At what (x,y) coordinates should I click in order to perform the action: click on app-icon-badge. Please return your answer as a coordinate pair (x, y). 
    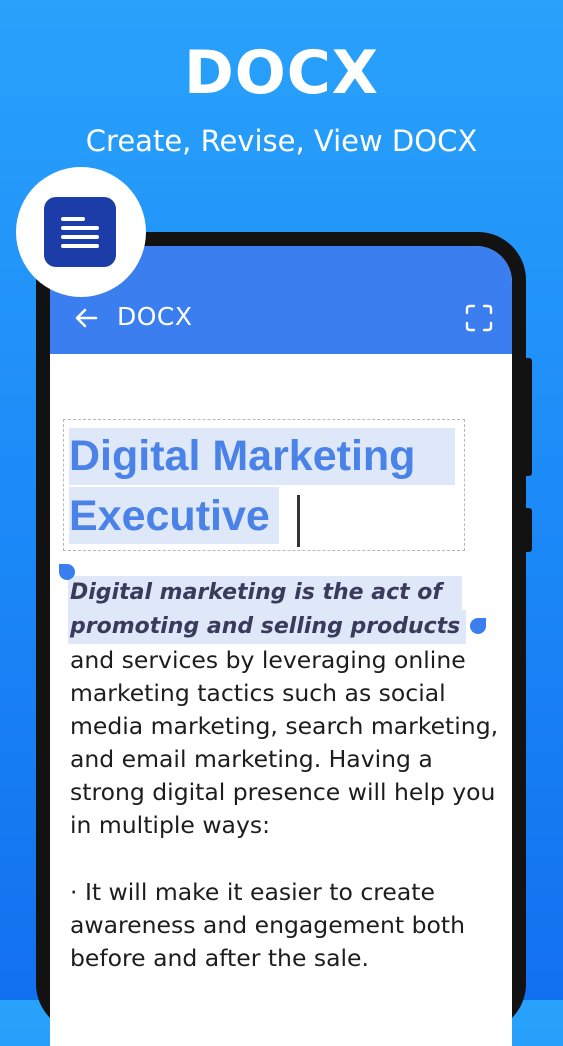
    Looking at the image, I should click on (81, 232).